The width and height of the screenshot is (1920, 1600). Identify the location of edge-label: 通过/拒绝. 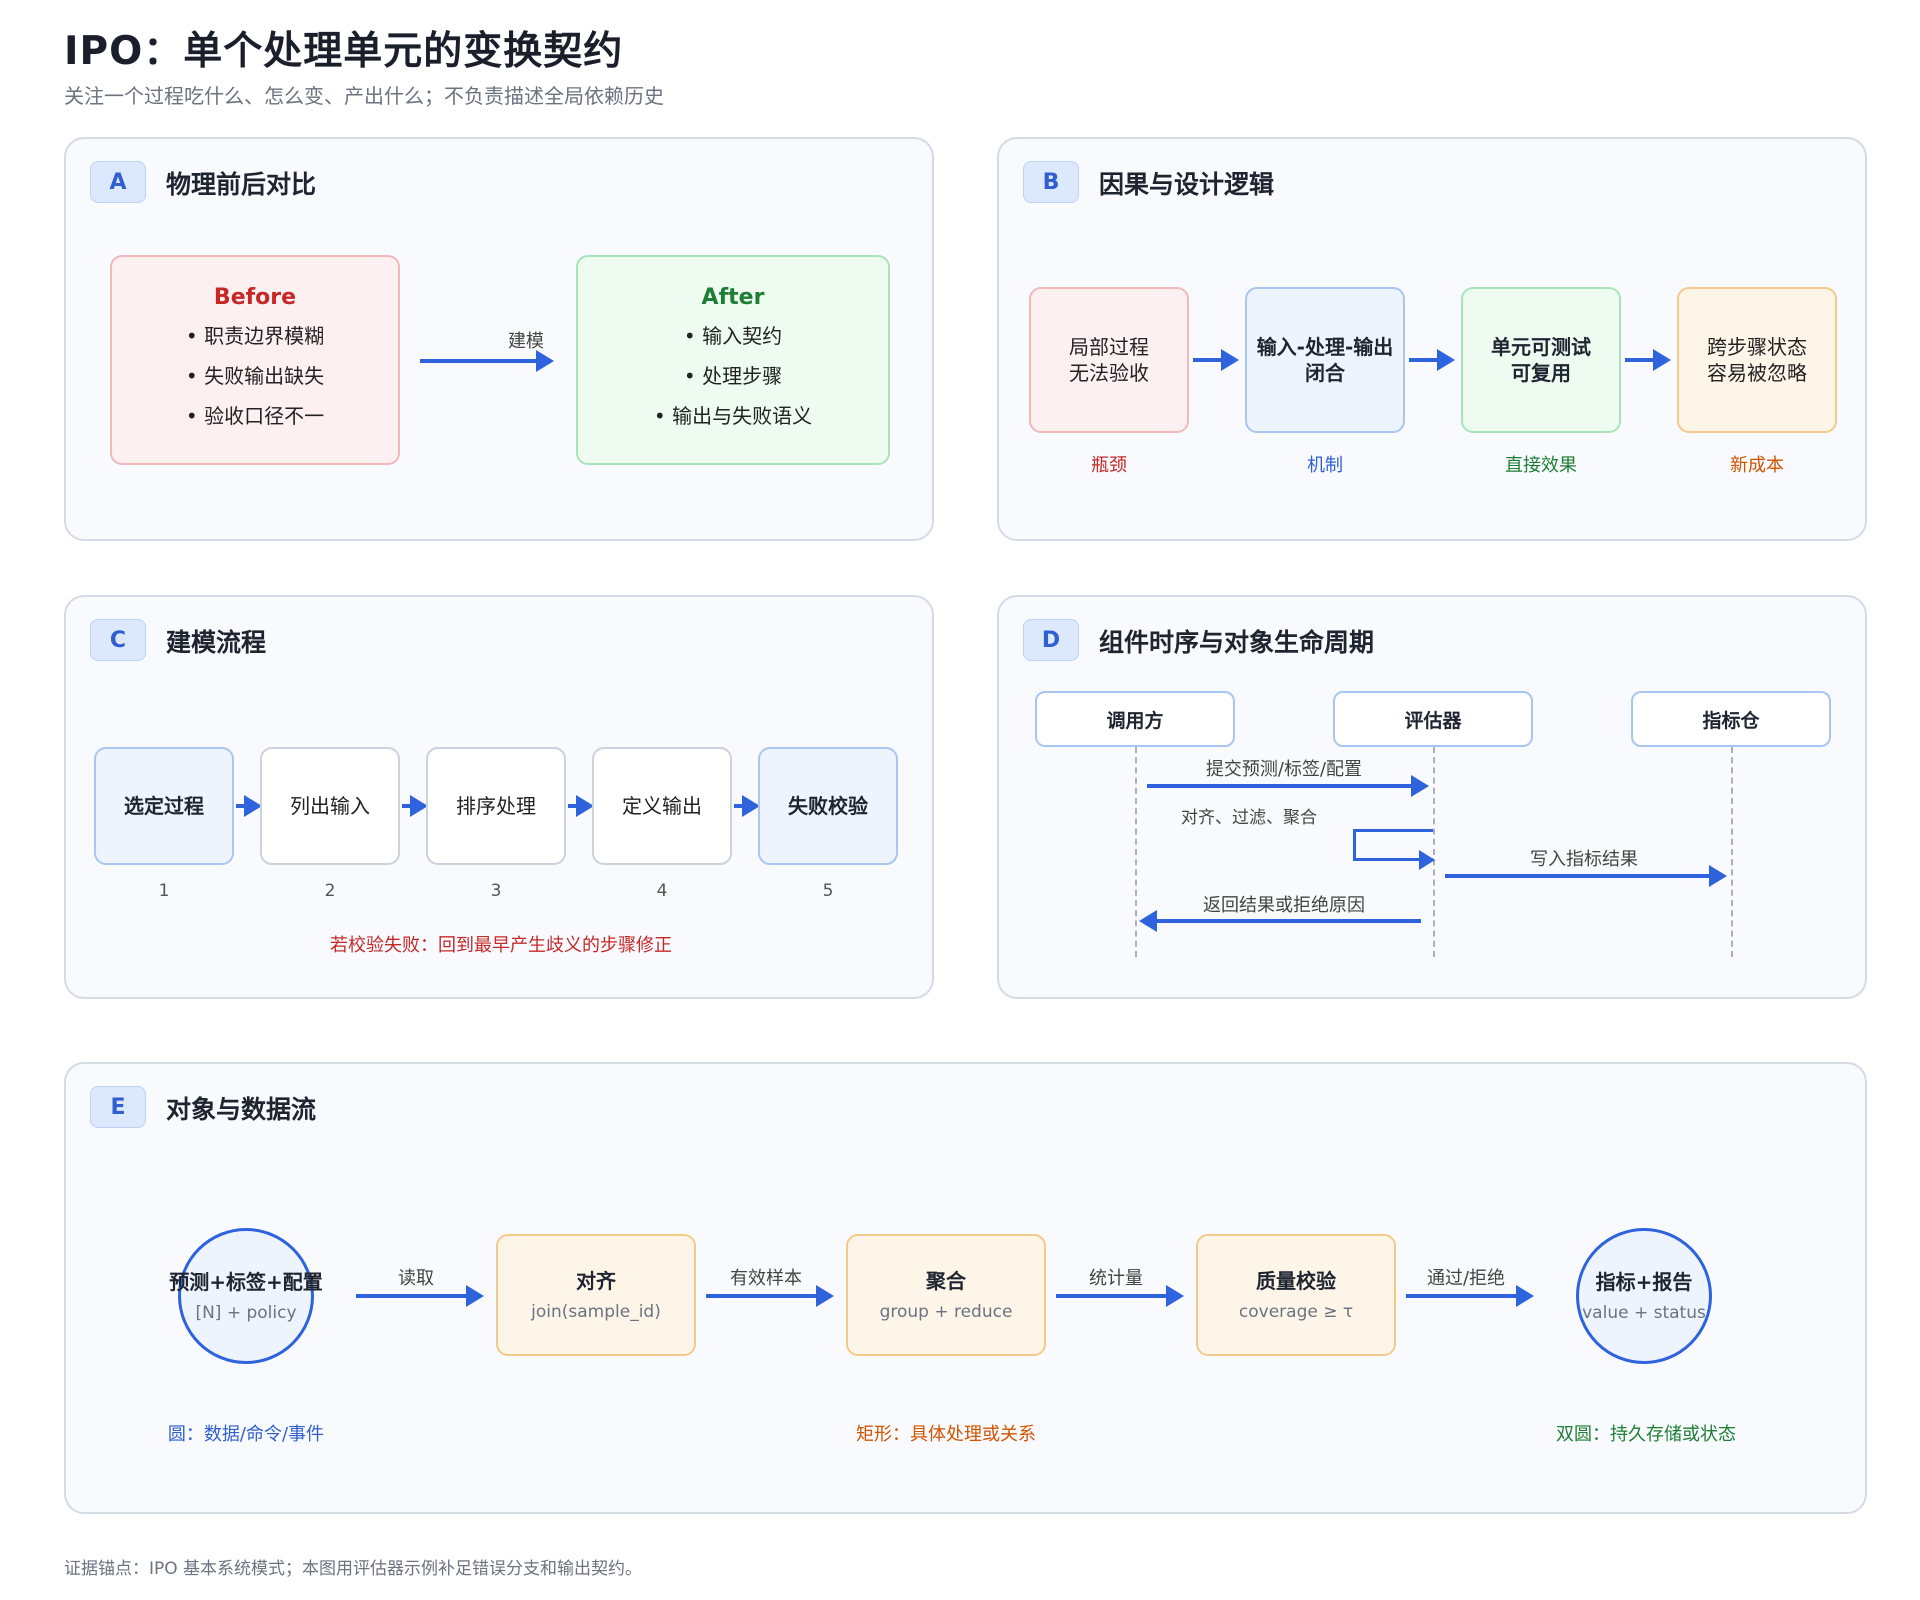
(1466, 1278).